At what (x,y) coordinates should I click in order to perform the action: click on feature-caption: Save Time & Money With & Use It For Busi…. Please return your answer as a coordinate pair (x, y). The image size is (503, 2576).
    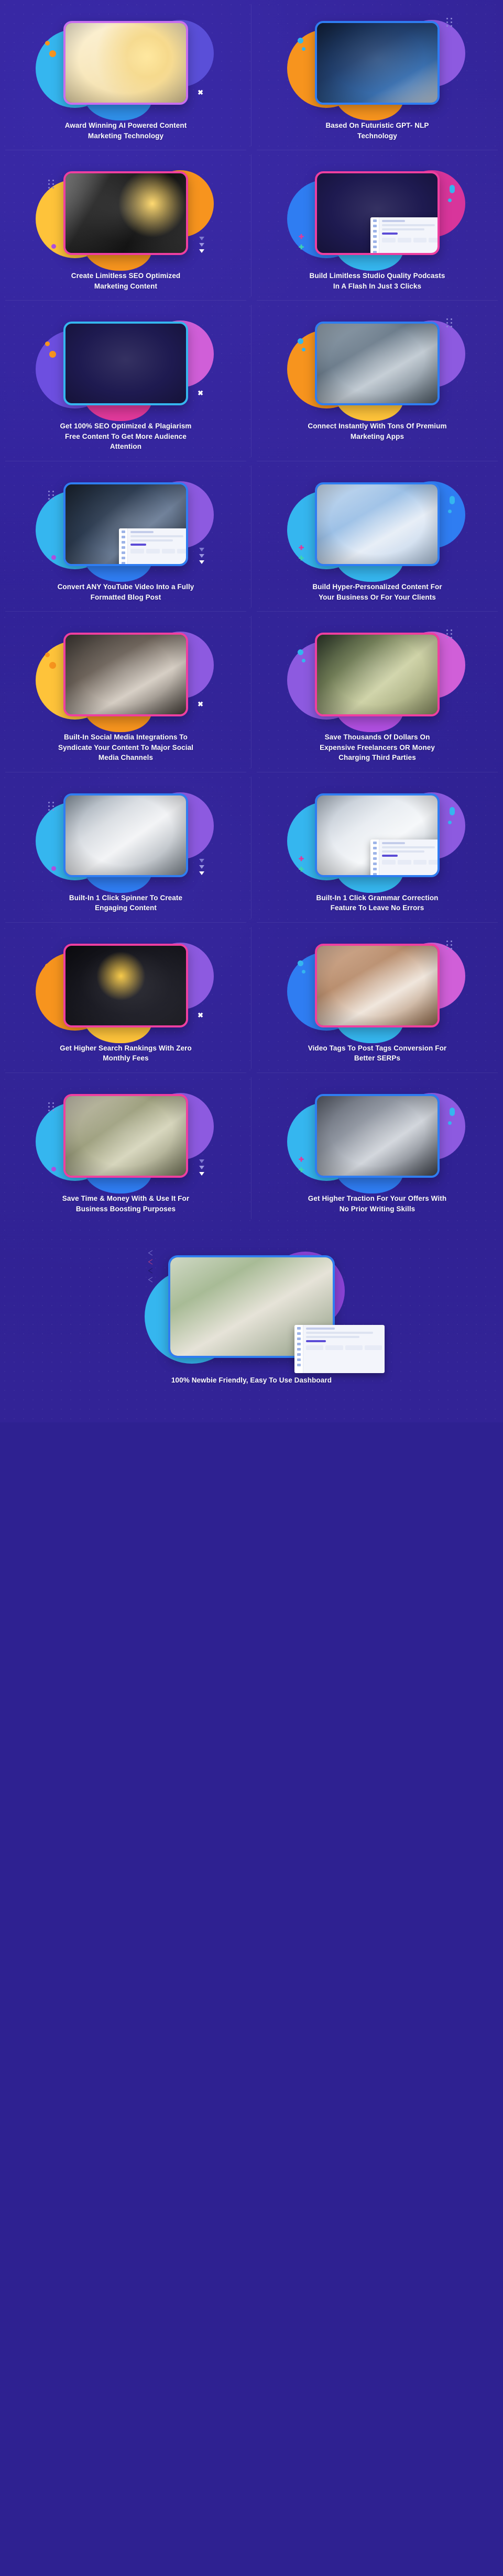
    Looking at the image, I should click on (126, 1204).